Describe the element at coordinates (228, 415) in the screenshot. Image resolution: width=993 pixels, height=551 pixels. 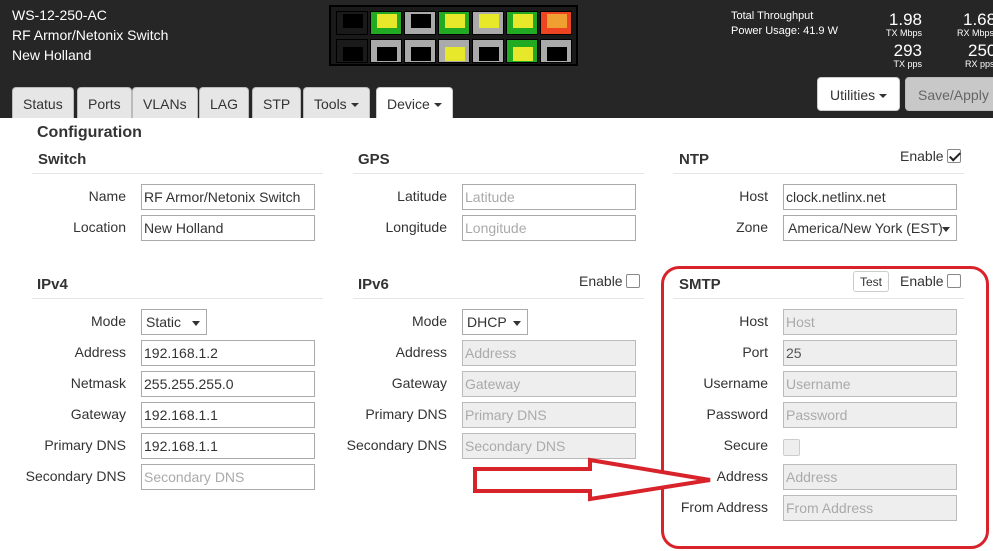
I see `ipv4-gateway-input: 192.168.1.1` at that location.